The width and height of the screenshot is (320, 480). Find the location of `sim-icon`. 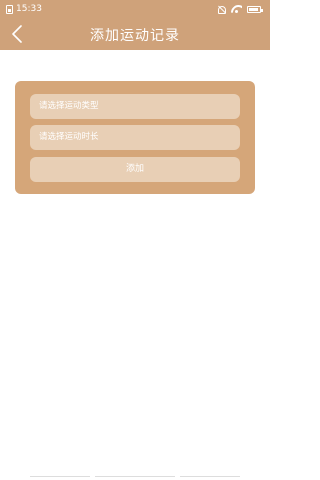

sim-icon is located at coordinates (9, 9).